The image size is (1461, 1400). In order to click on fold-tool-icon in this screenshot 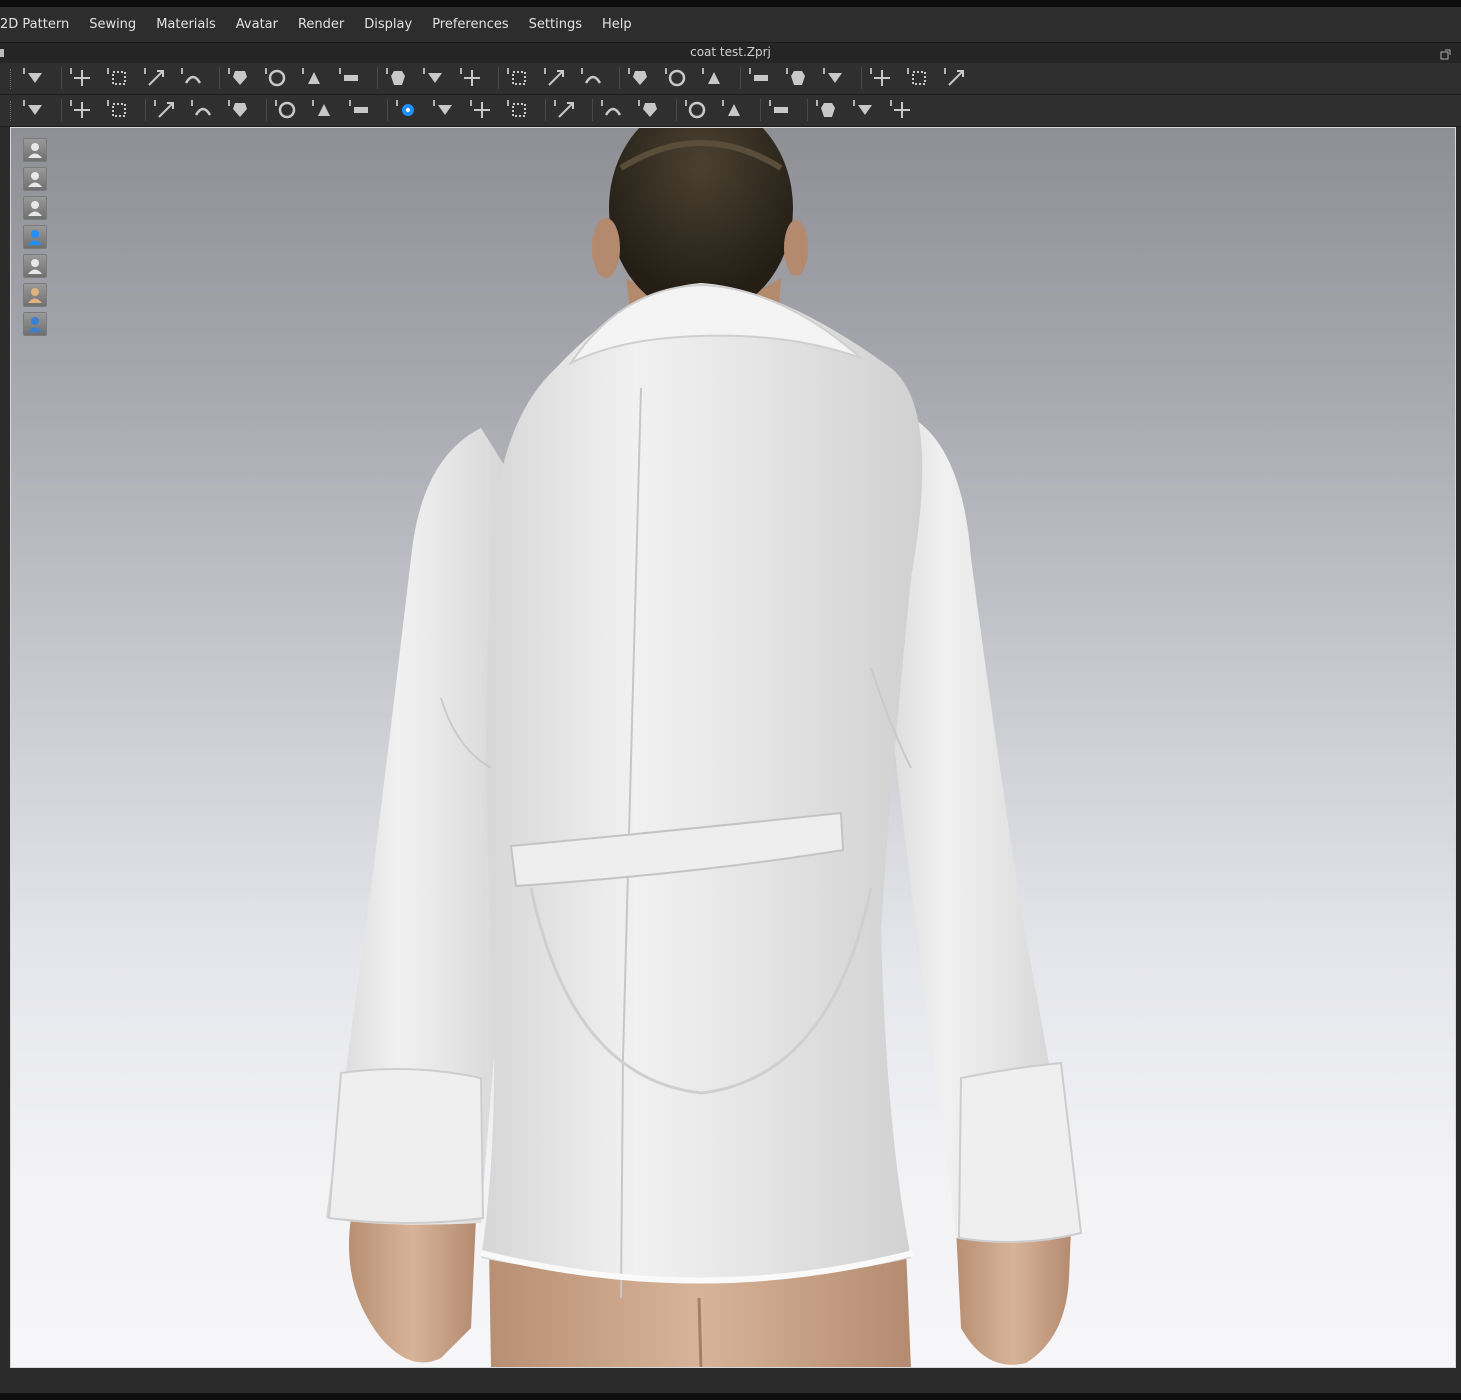, I will do `click(193, 78)`.